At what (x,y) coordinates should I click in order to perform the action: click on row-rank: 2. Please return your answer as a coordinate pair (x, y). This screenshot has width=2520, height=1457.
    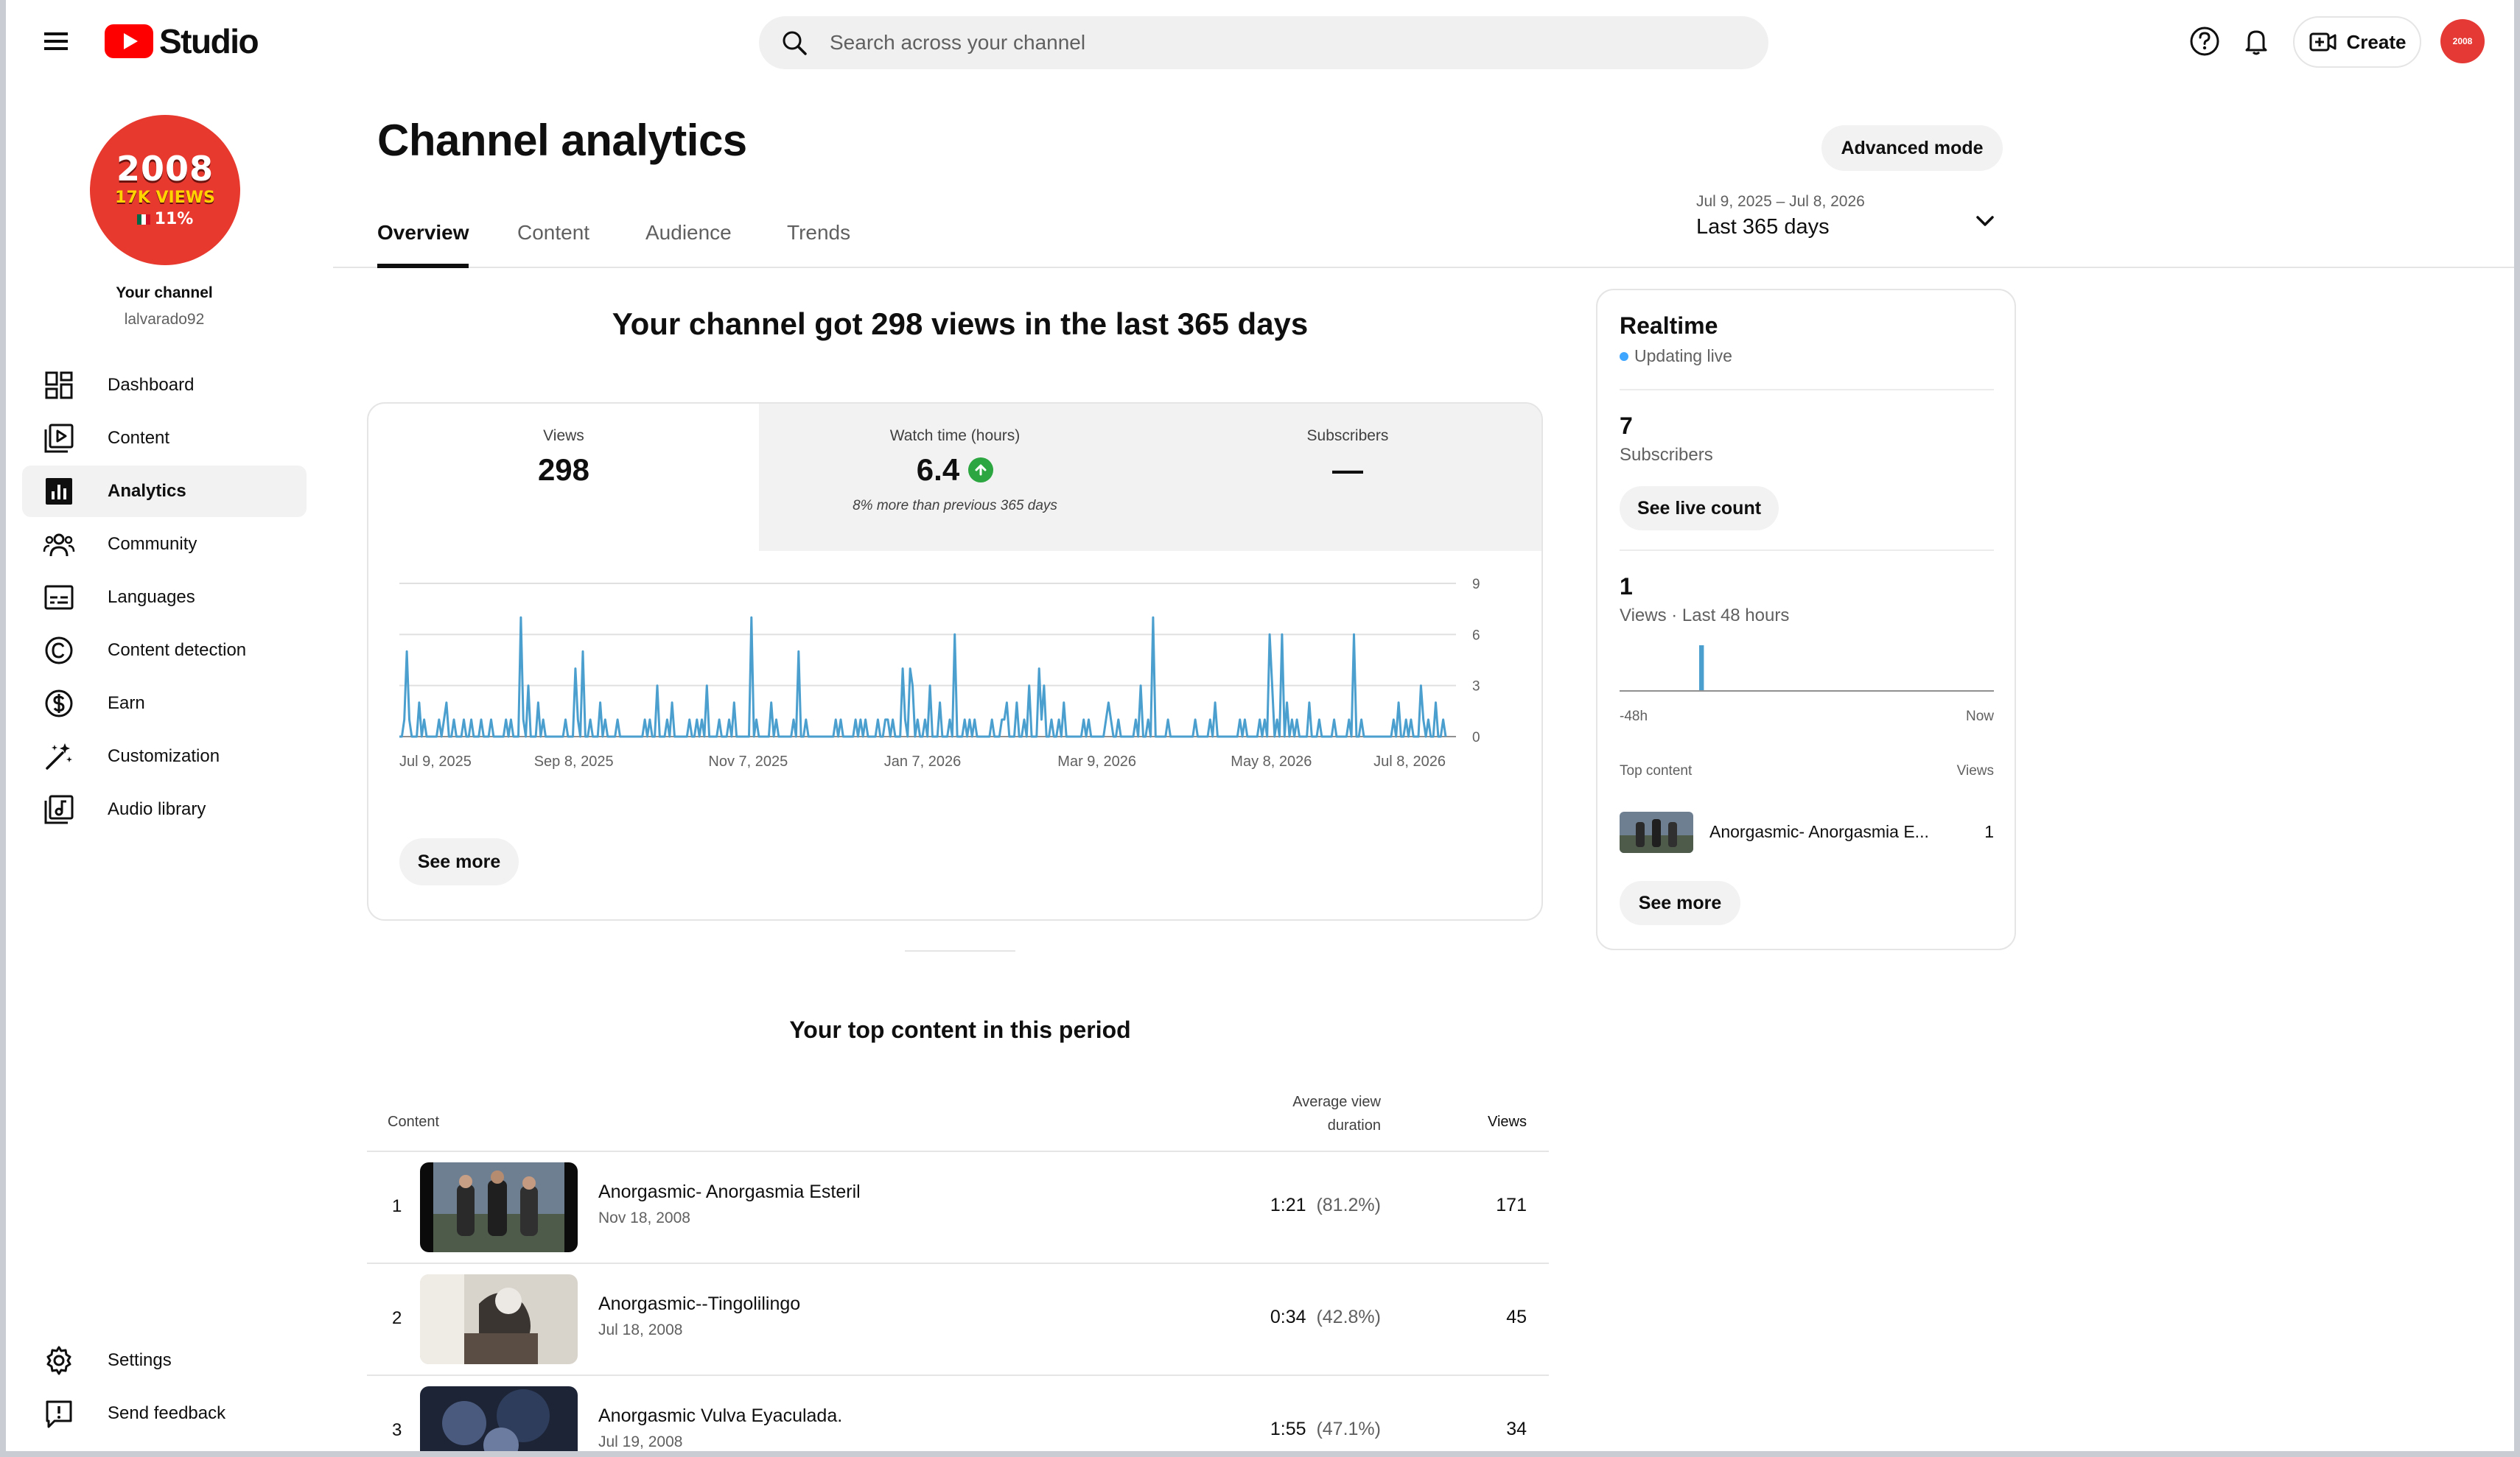
    Looking at the image, I should click on (397, 1318).